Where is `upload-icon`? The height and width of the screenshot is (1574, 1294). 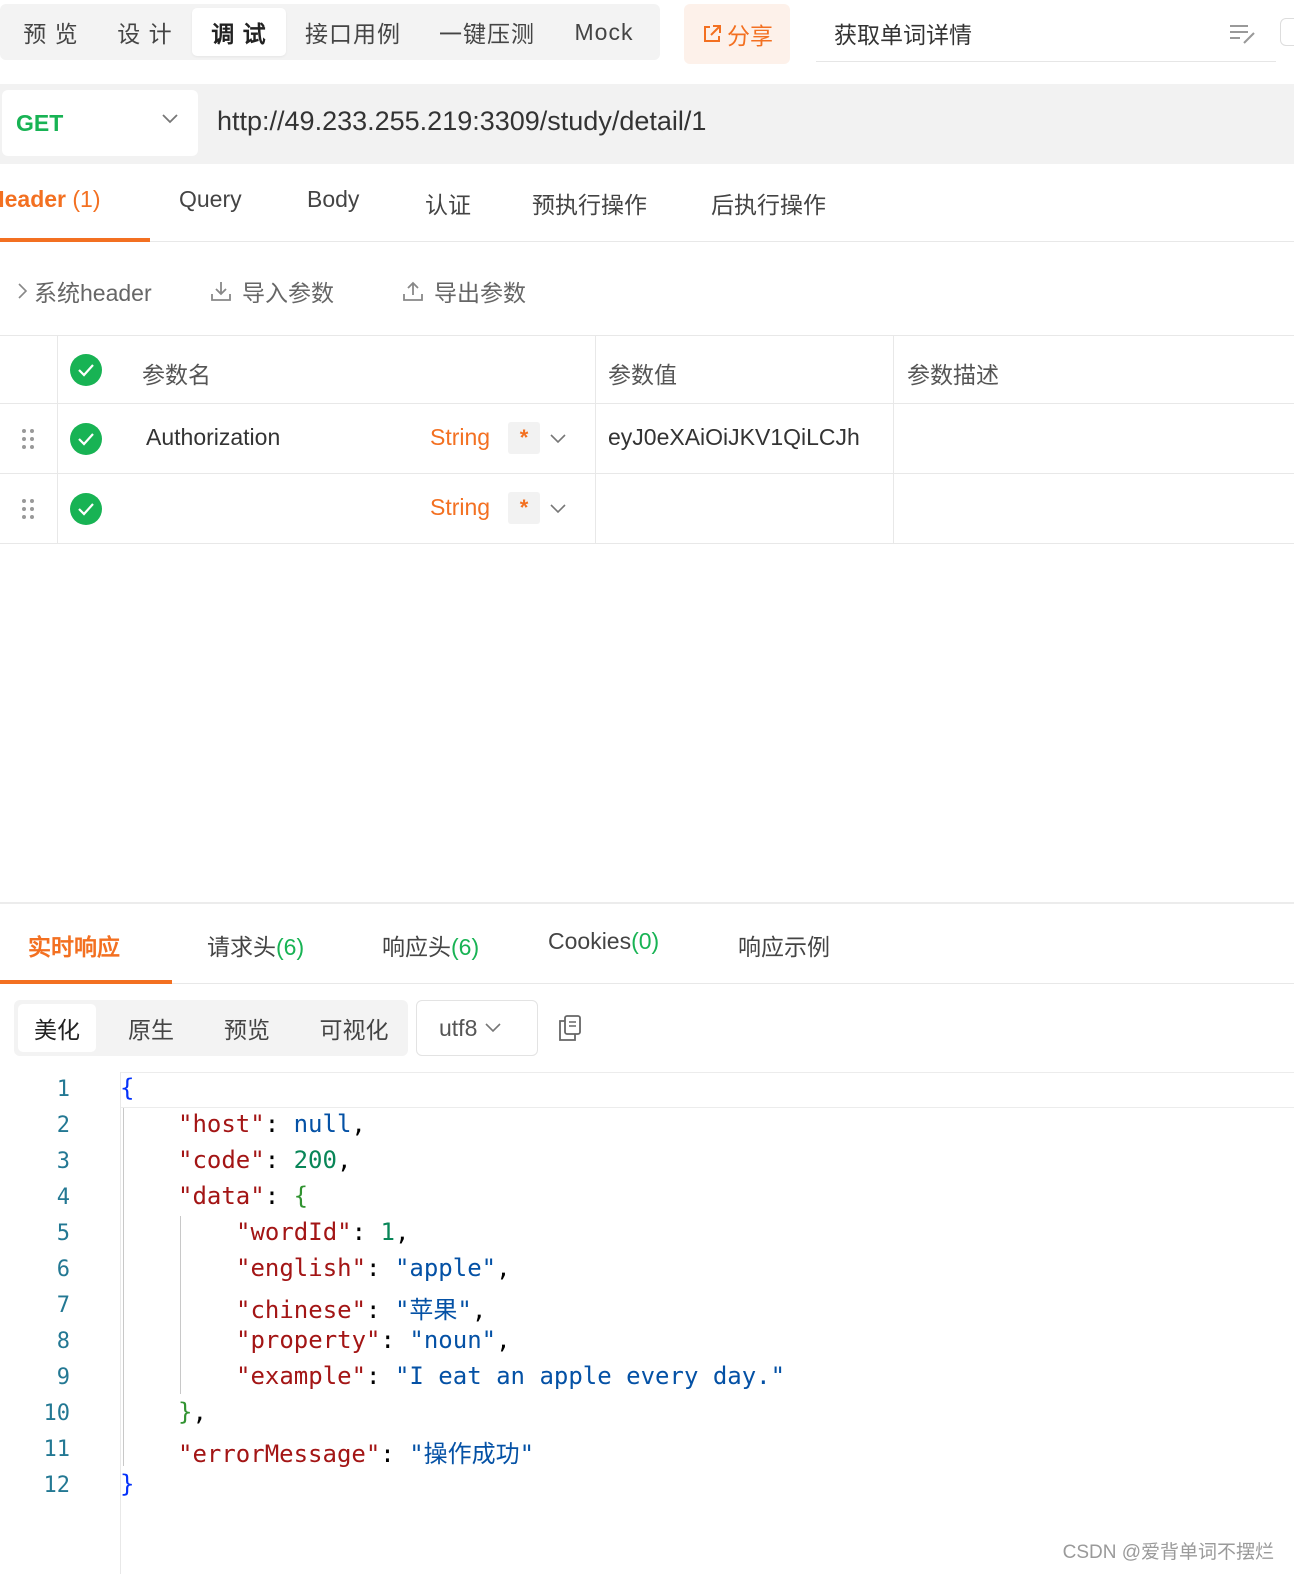
upload-icon is located at coordinates (413, 291).